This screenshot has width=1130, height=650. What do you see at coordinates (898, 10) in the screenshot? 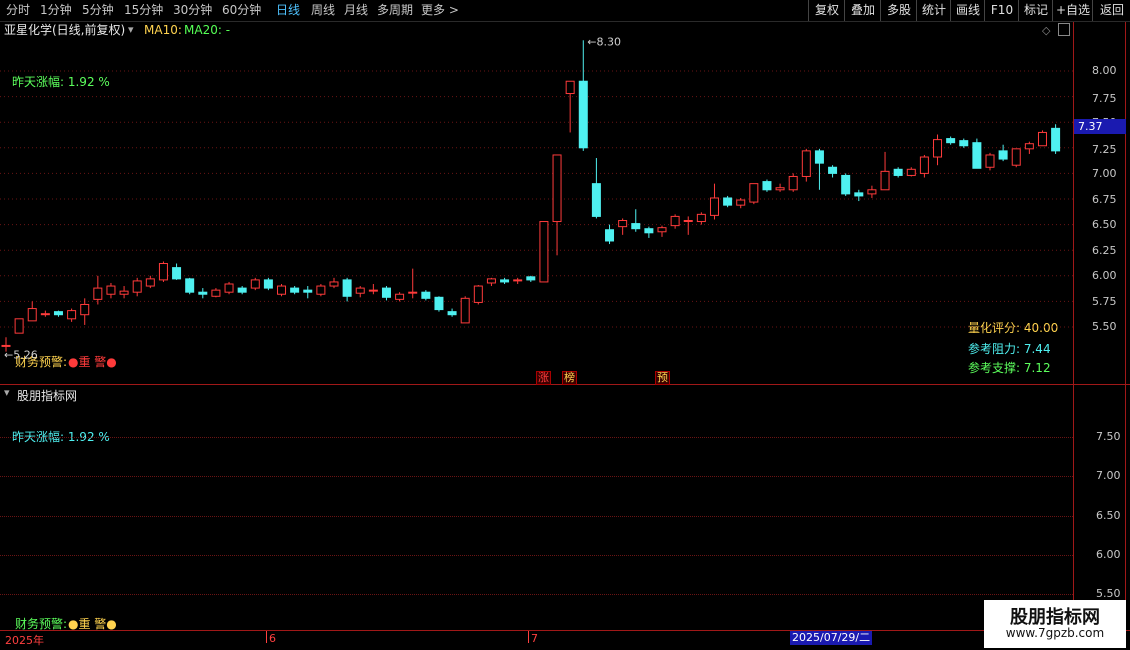
I see `multi-stock-button: 多股` at bounding box center [898, 10].